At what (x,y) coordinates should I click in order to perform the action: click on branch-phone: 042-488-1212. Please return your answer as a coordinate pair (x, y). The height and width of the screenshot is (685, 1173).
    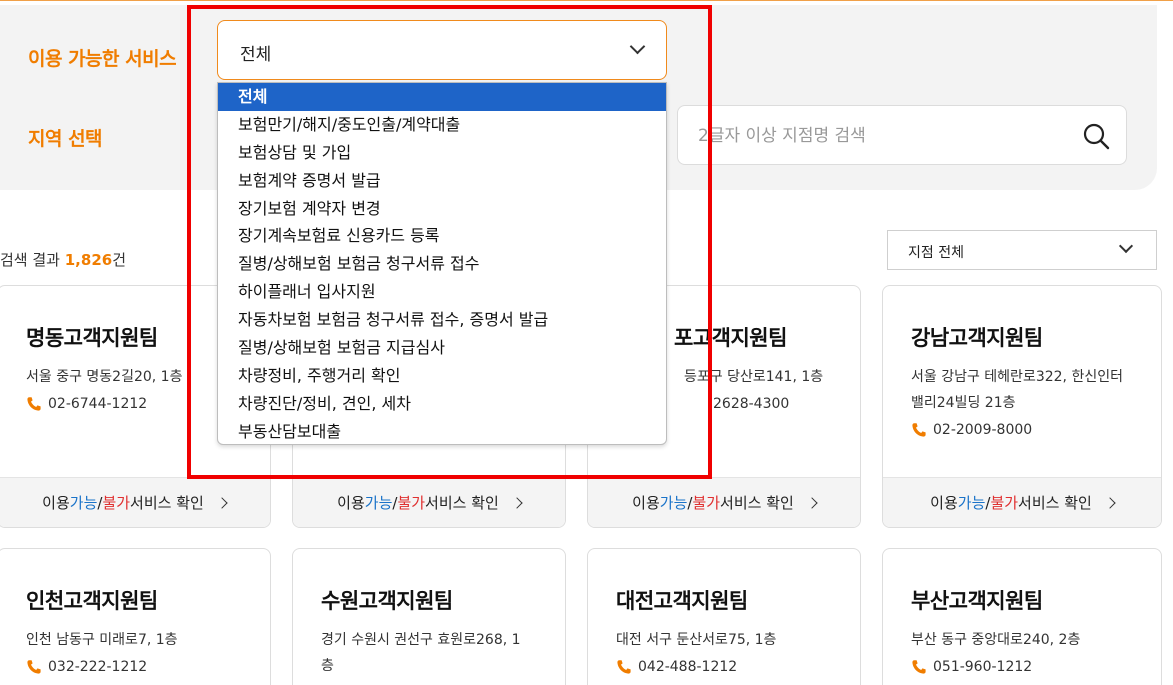
    Looking at the image, I should click on (676, 667).